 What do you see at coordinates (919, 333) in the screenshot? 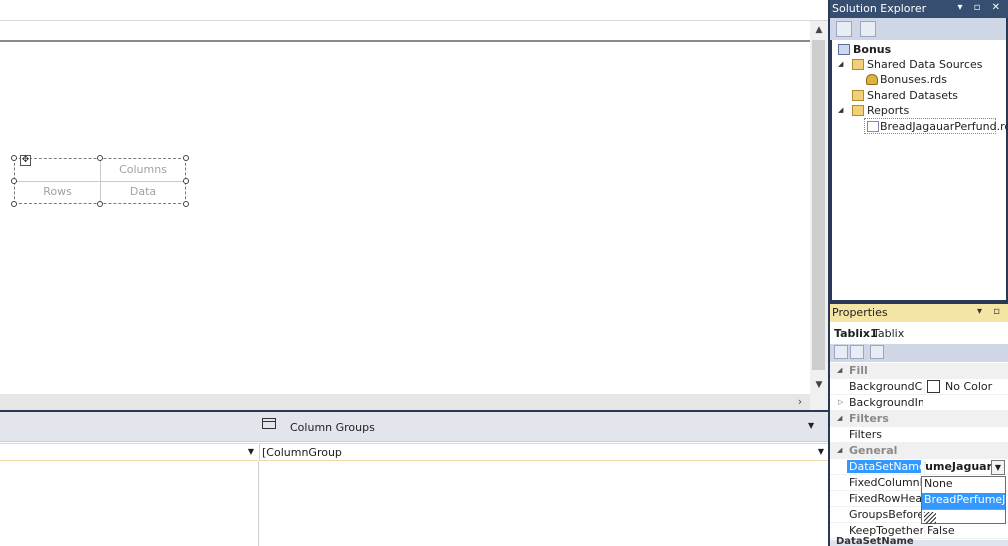
I see `properties-object-selector: Tablix1 Tablix` at bounding box center [919, 333].